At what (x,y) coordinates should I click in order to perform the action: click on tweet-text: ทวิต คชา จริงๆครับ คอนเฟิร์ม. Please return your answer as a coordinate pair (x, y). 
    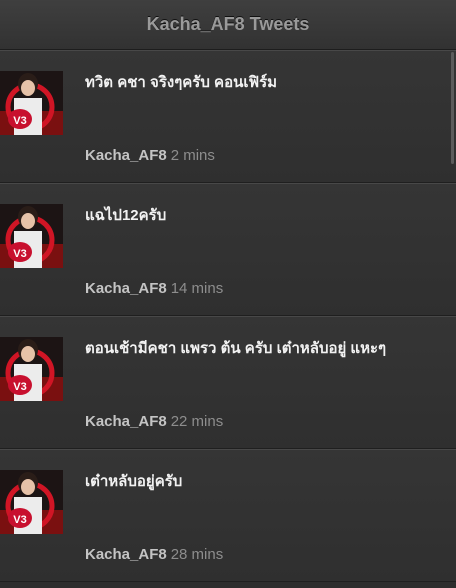
    Looking at the image, I should click on (181, 82).